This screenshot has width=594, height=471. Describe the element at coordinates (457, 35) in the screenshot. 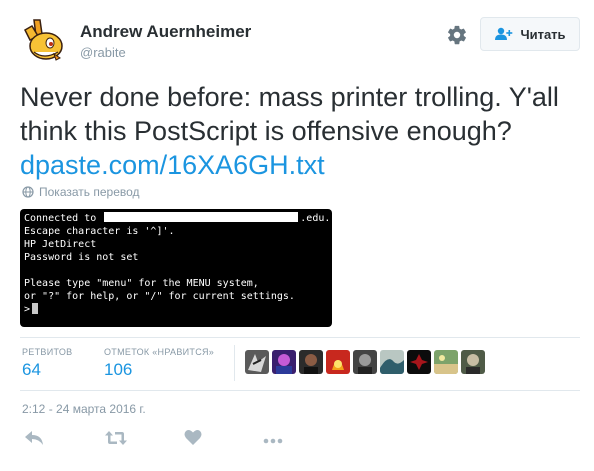

I see `gear-icon` at that location.